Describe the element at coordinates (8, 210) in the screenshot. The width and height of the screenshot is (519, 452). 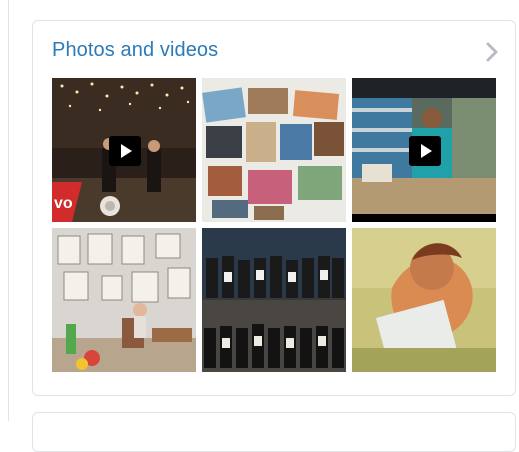
I see `page-divider` at that location.